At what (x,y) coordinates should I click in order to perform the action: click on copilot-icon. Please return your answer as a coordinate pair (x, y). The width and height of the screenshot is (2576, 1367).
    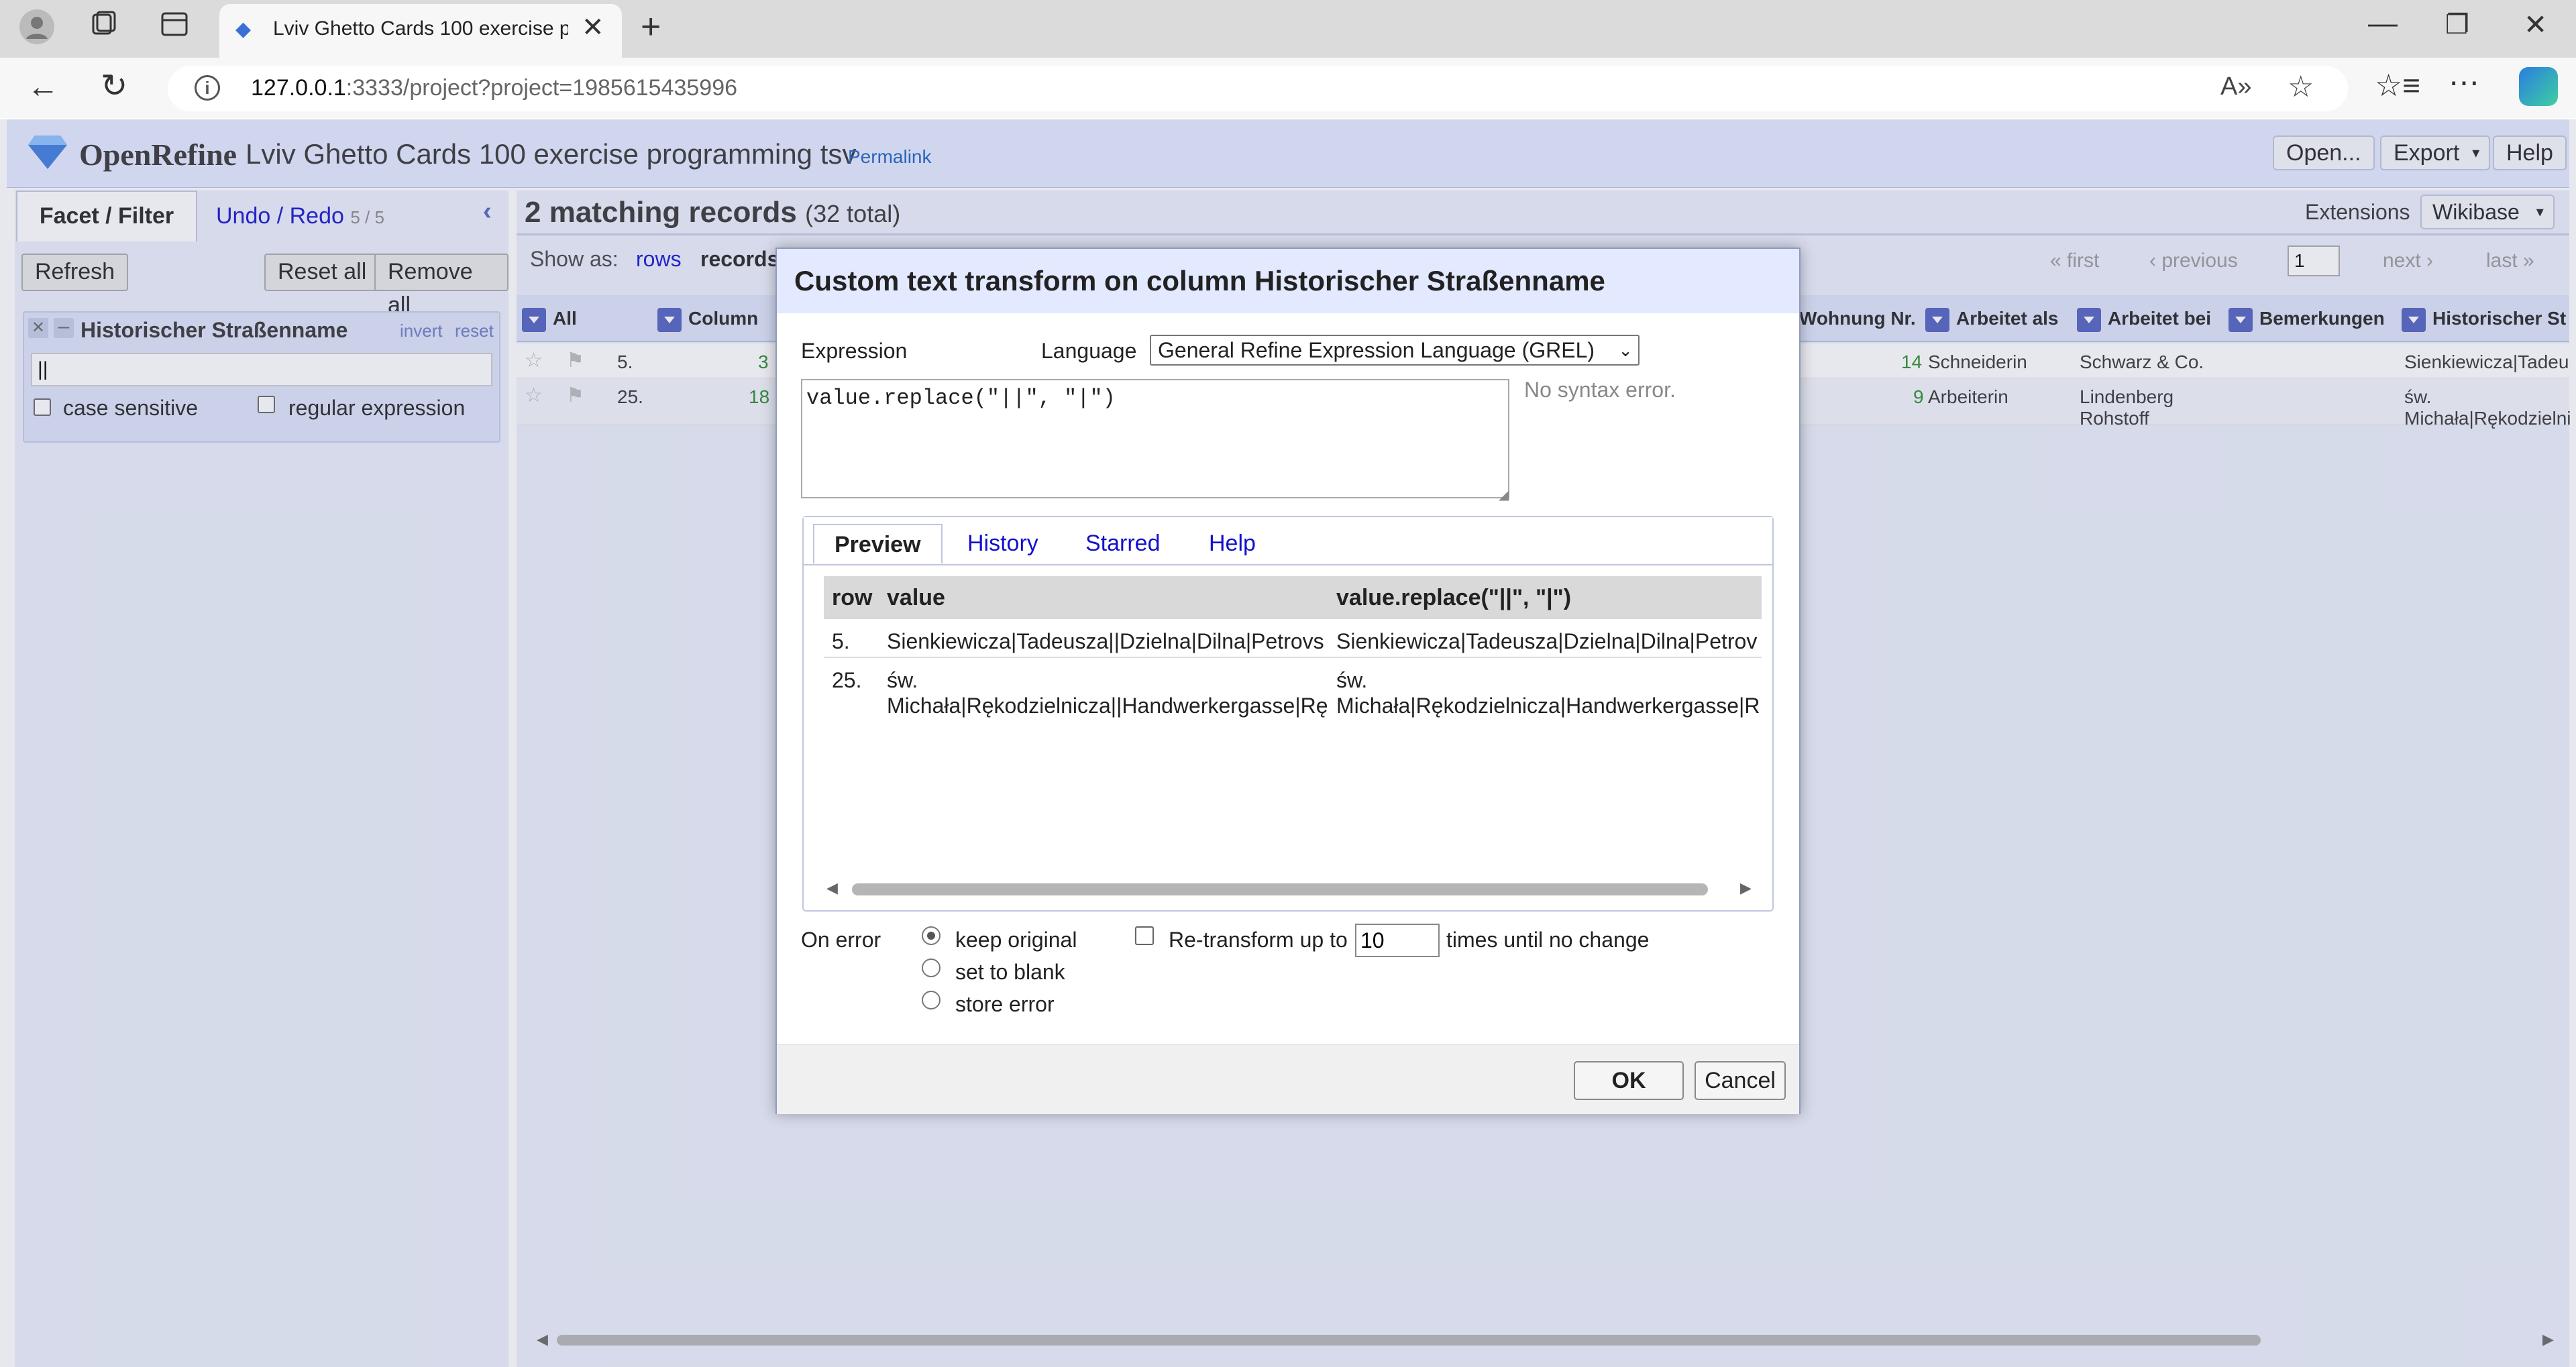
    Looking at the image, I should click on (2538, 86).